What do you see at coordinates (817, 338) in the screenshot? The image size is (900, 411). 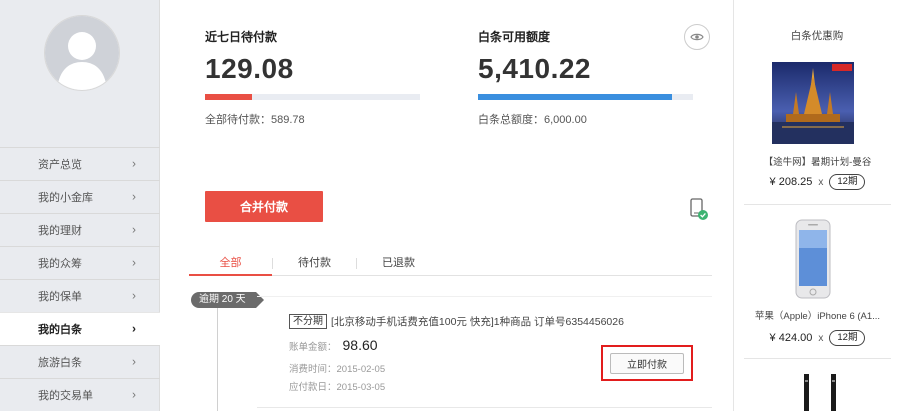 I see `product-price-row: ¥ 424.00 x 12期` at bounding box center [817, 338].